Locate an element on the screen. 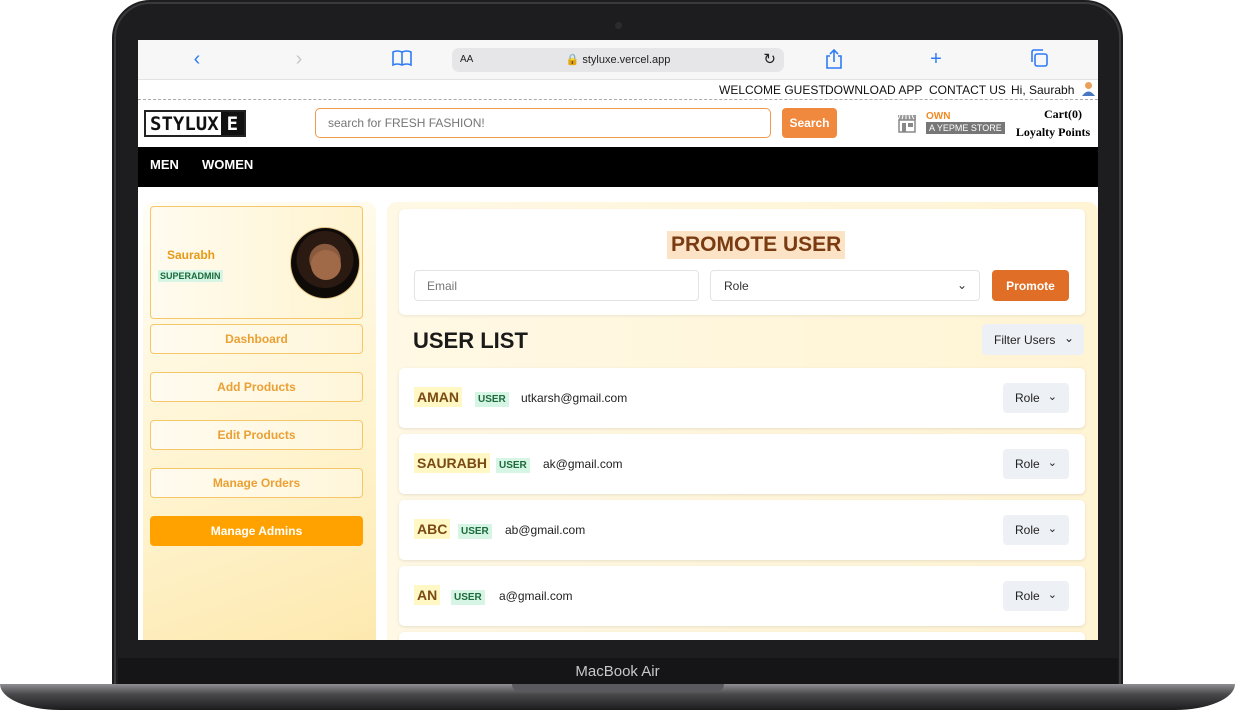  yepme-store-label: A YEPME STORE is located at coordinates (965, 128).